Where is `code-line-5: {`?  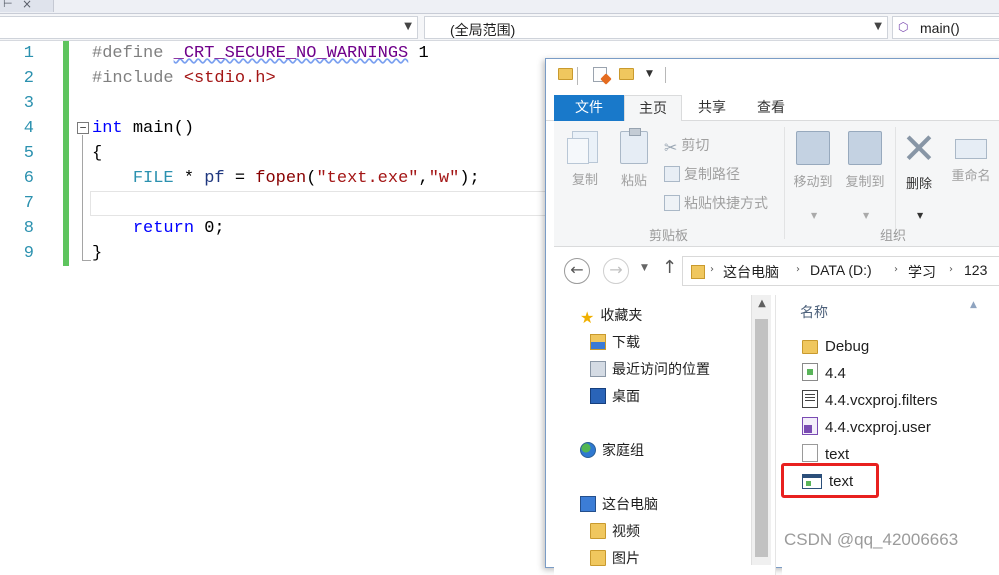
code-line-5: { is located at coordinates (286, 153).